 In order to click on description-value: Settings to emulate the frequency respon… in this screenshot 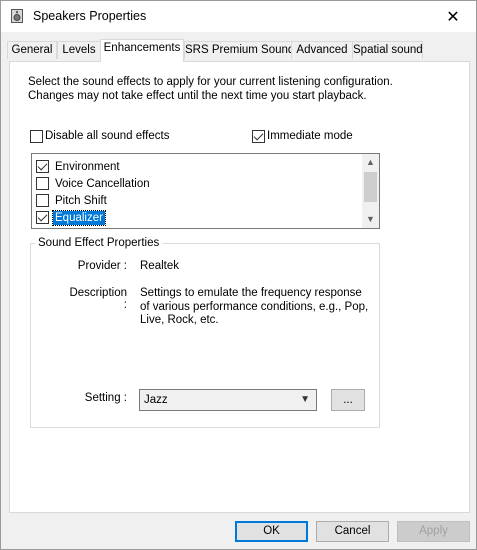, I will do `click(254, 306)`.